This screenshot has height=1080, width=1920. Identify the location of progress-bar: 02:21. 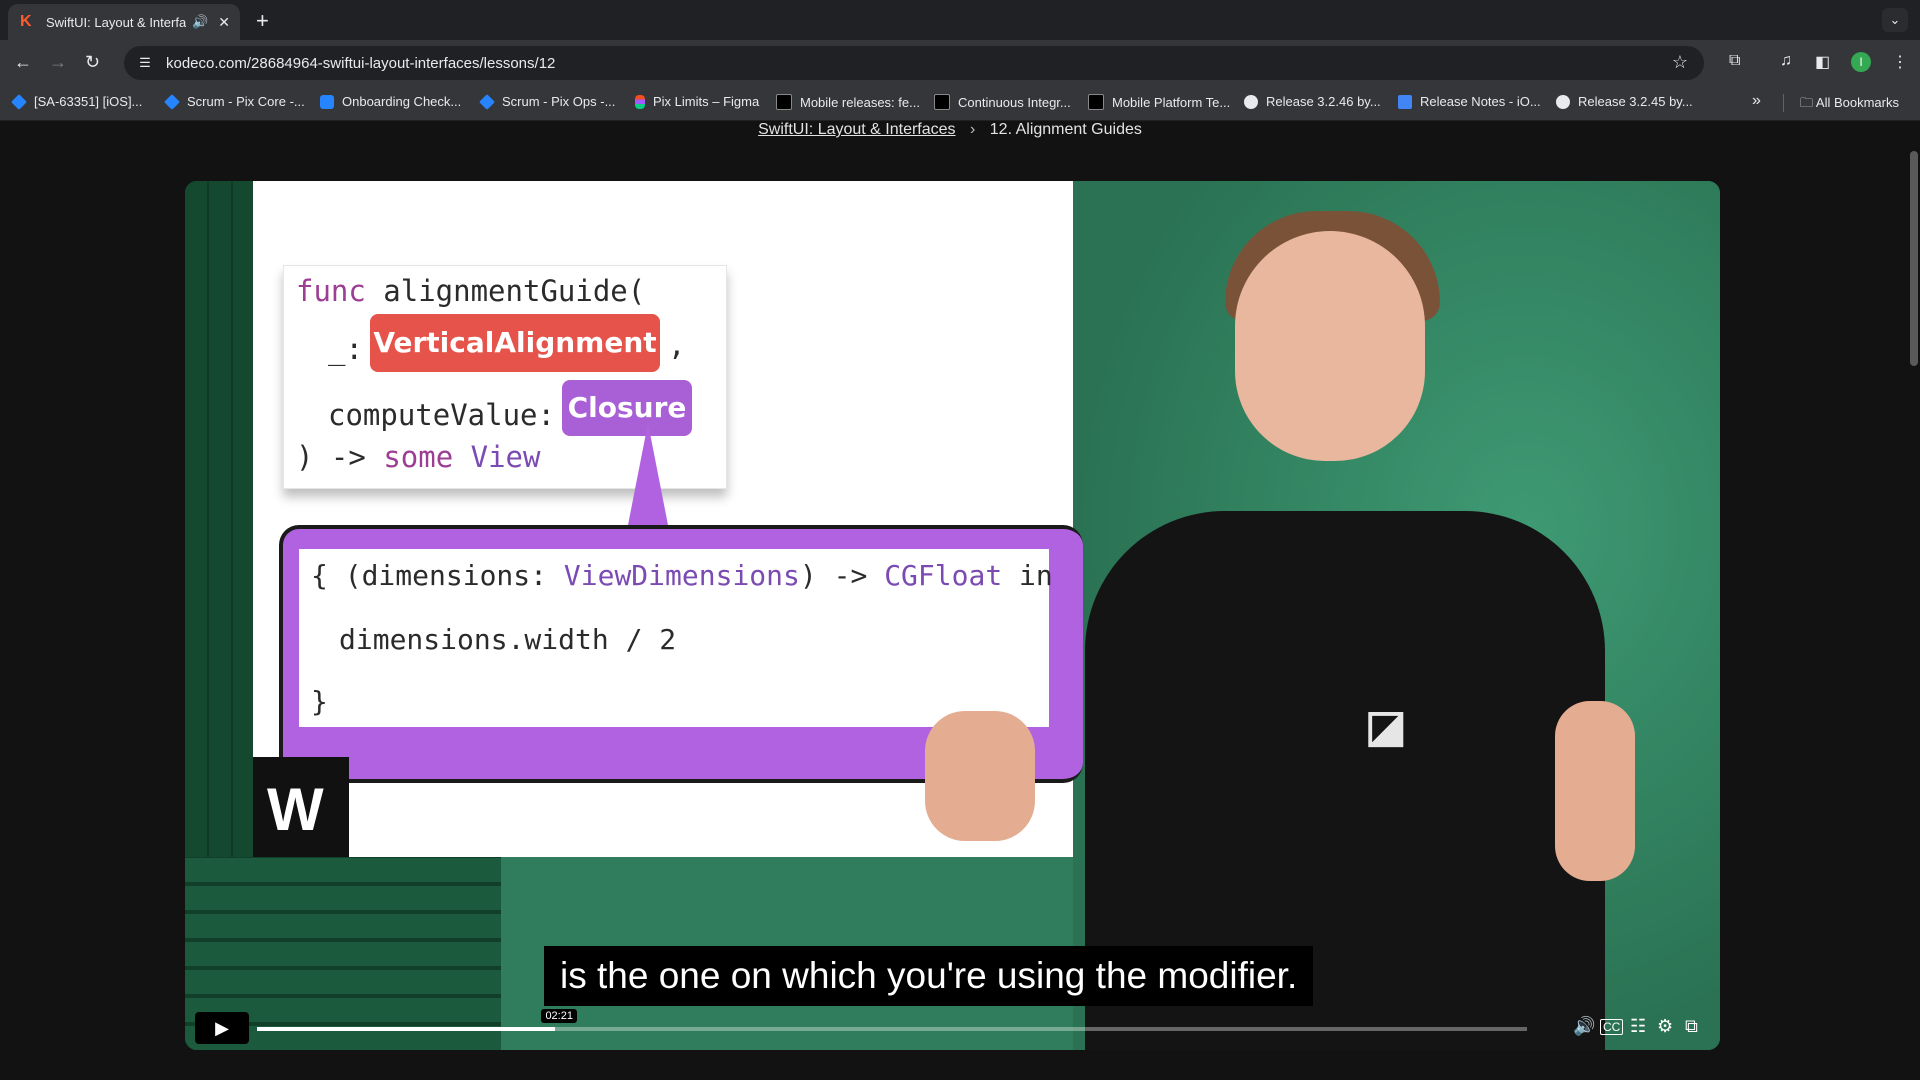
(892, 1020).